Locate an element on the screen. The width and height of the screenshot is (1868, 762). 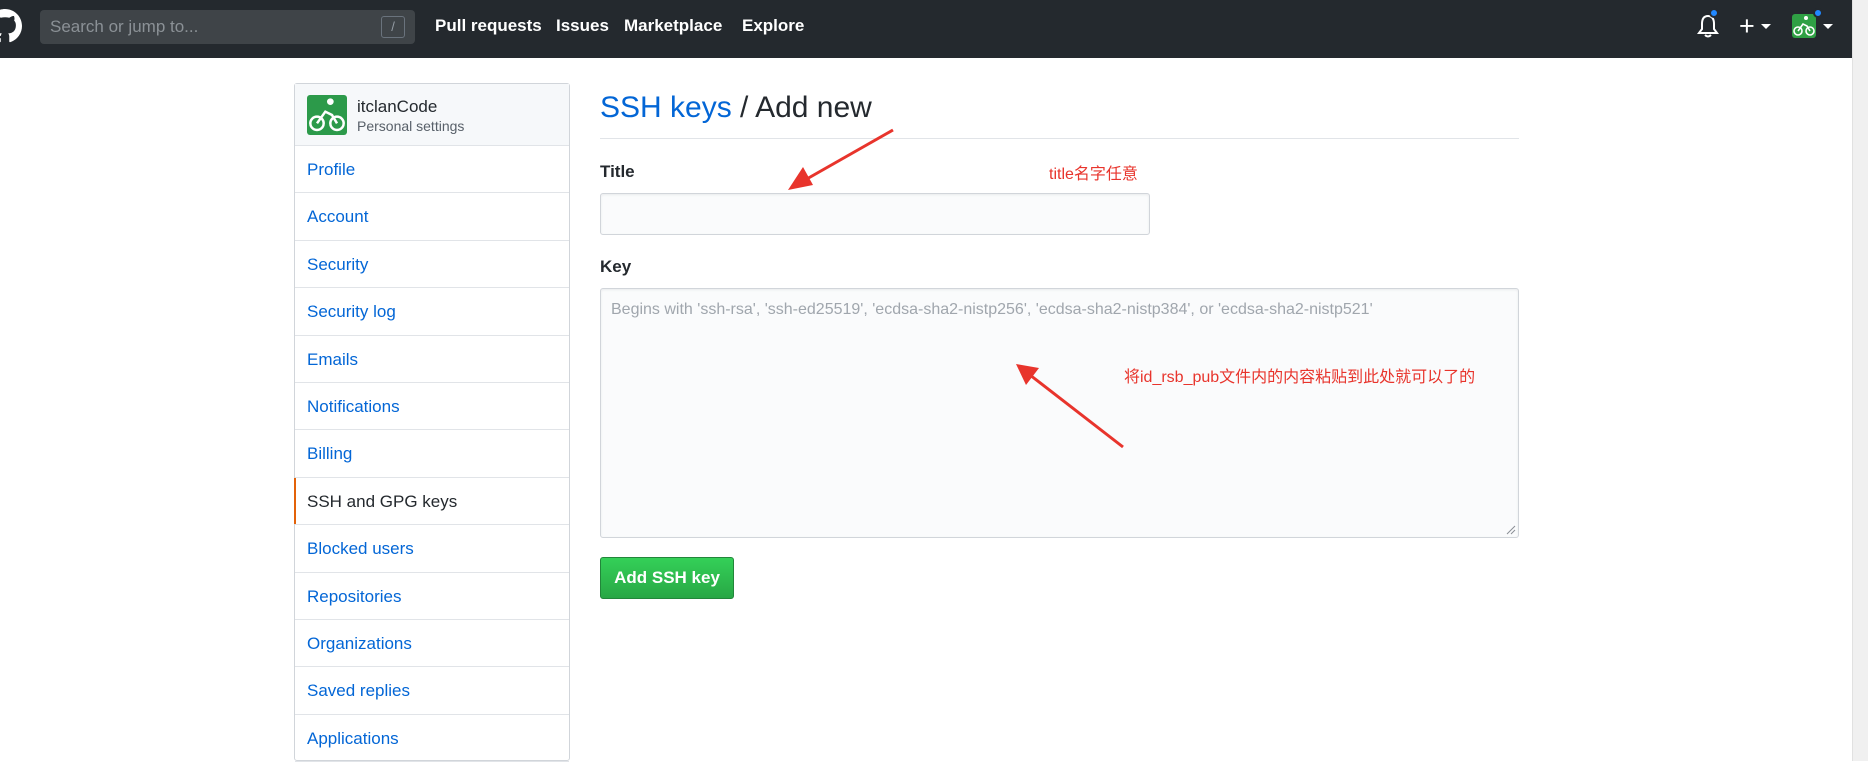
nav-explore: Explore is located at coordinates (773, 26).